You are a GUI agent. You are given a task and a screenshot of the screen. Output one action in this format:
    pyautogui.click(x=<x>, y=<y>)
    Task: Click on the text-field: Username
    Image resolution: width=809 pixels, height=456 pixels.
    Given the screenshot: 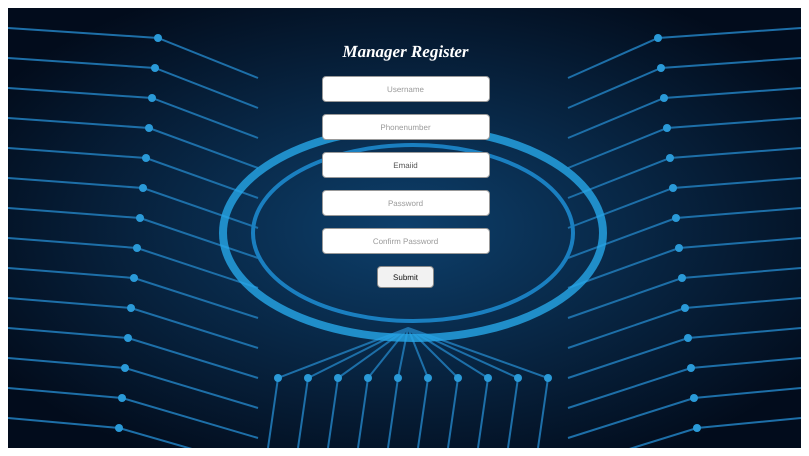 What is the action you would take?
    pyautogui.click(x=406, y=89)
    